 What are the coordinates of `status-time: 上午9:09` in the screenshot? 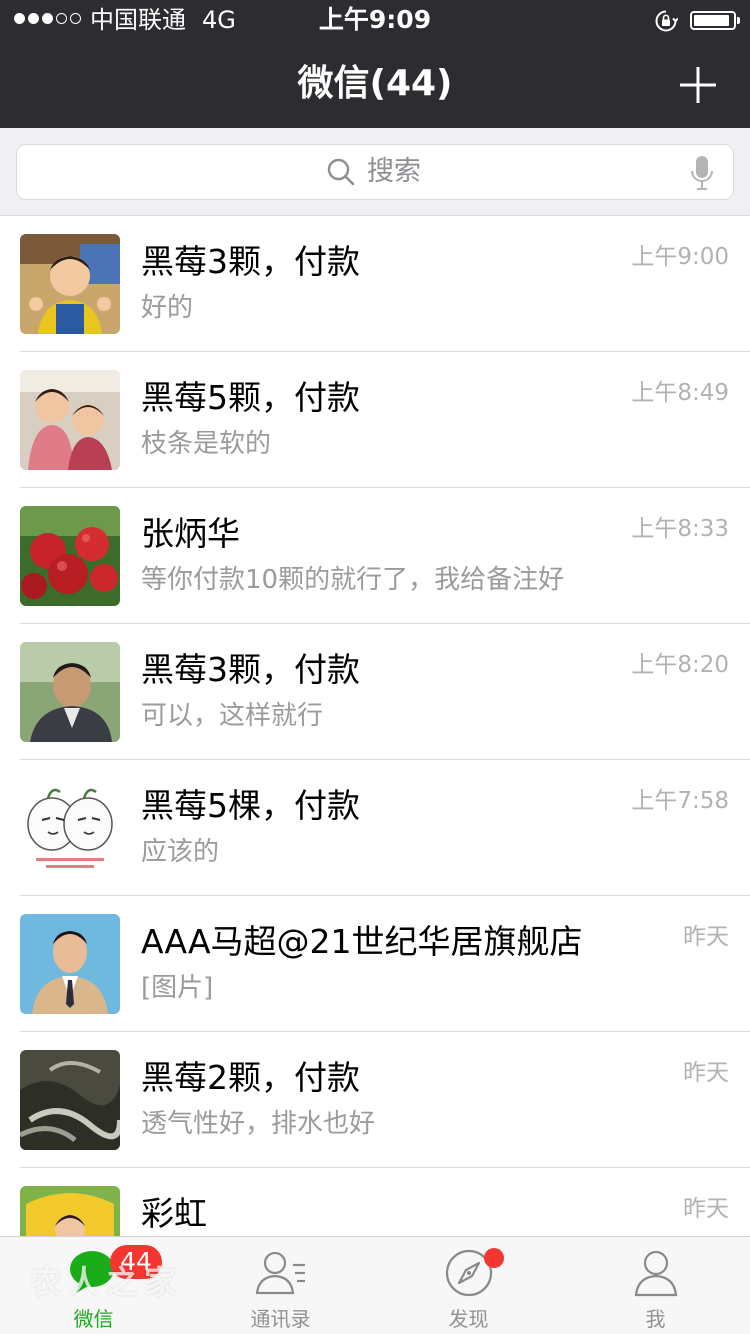 It's located at (375, 19).